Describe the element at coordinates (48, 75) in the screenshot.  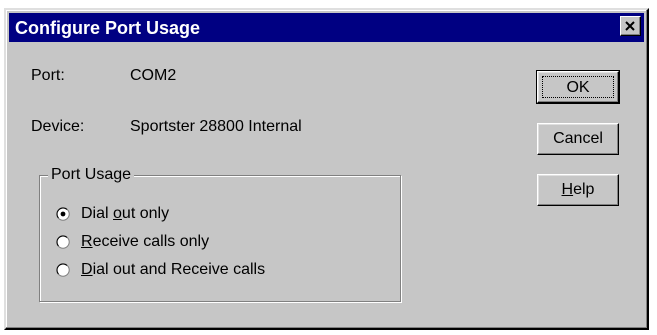
I see `port-label: Port:` at that location.